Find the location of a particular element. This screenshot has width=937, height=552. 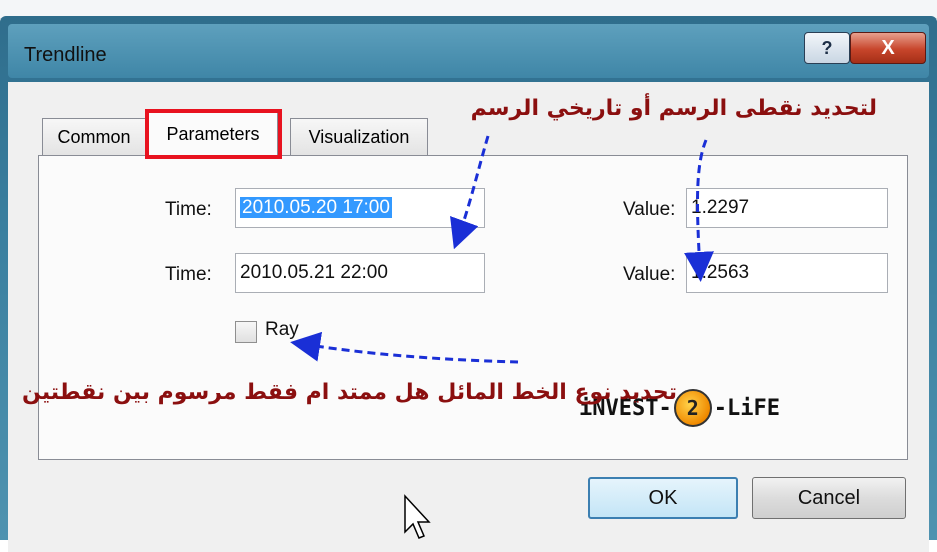

mouse-cursor-icon is located at coordinates (417, 516).